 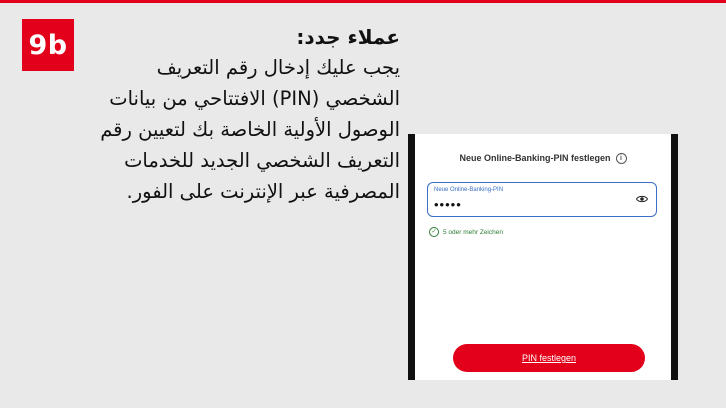 I want to click on new-pin-field: Neue Online-Banking-PIN •••••, so click(x=542, y=199).